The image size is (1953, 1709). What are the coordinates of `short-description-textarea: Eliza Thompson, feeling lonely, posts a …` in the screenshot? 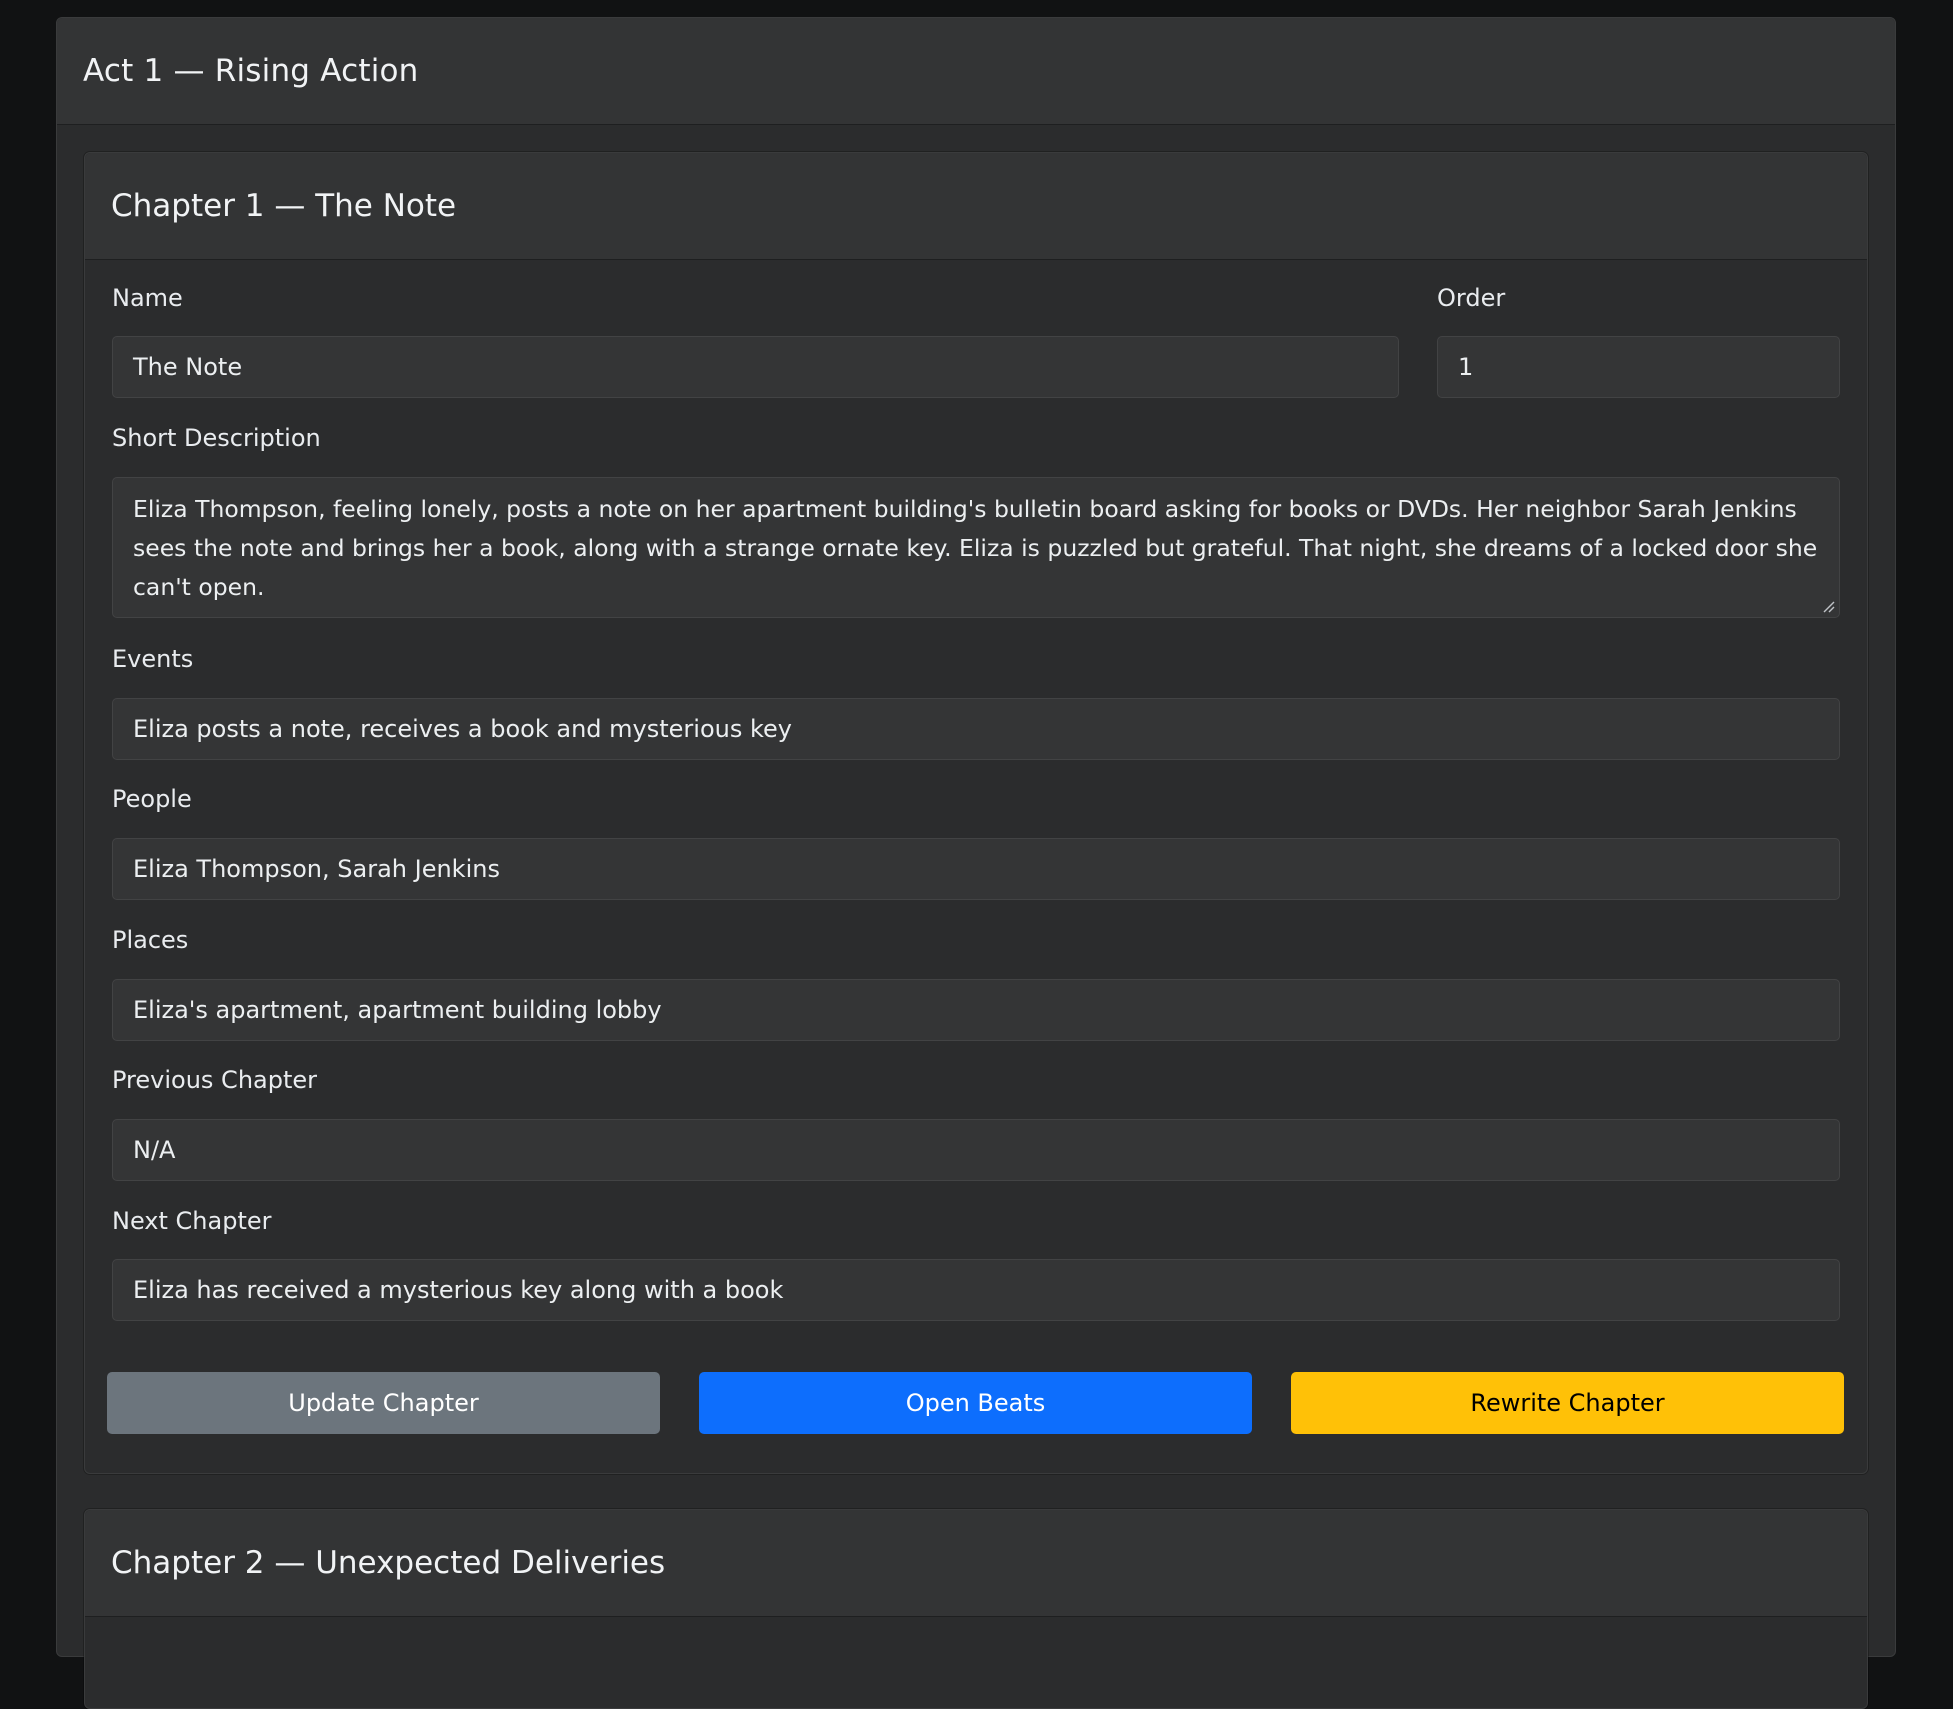 It's located at (976, 547).